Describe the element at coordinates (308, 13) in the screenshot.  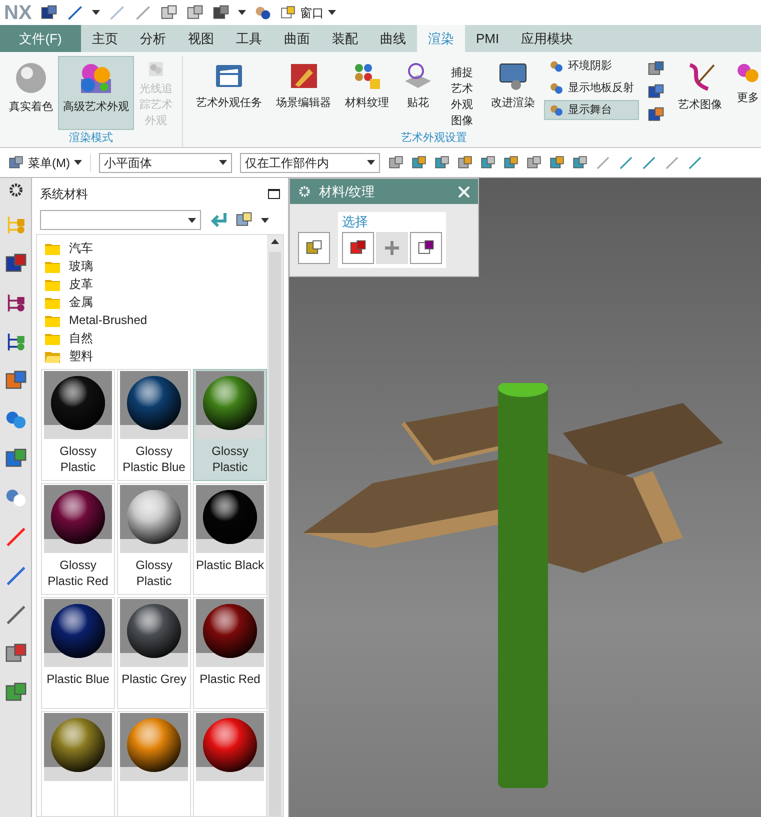
I see `window-menu: 窗口` at that location.